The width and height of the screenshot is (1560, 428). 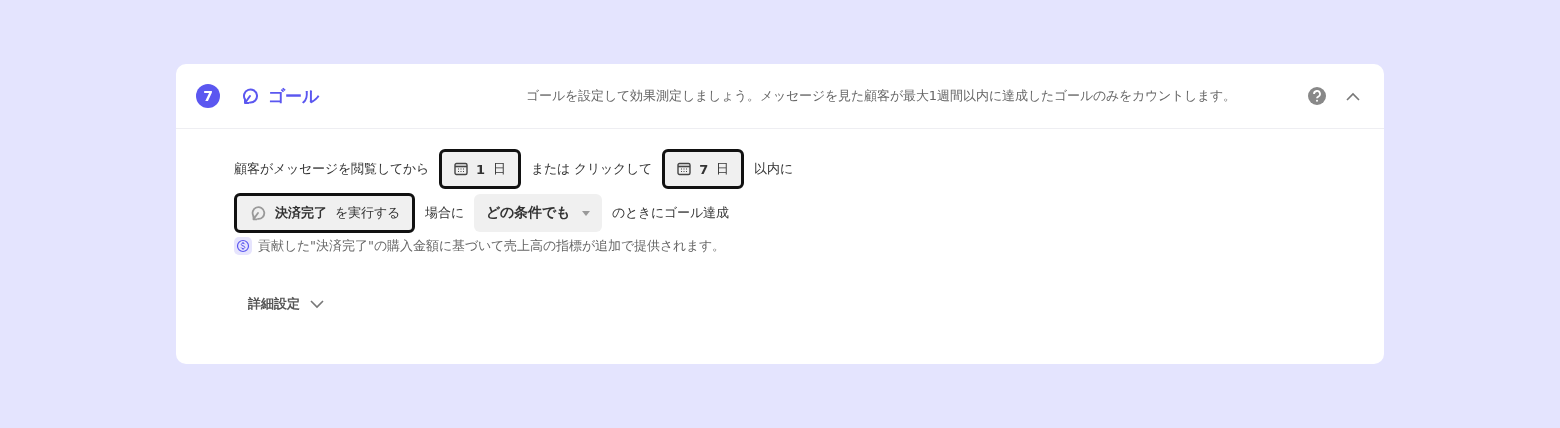 I want to click on days-picker: 1 日, so click(x=480, y=169).